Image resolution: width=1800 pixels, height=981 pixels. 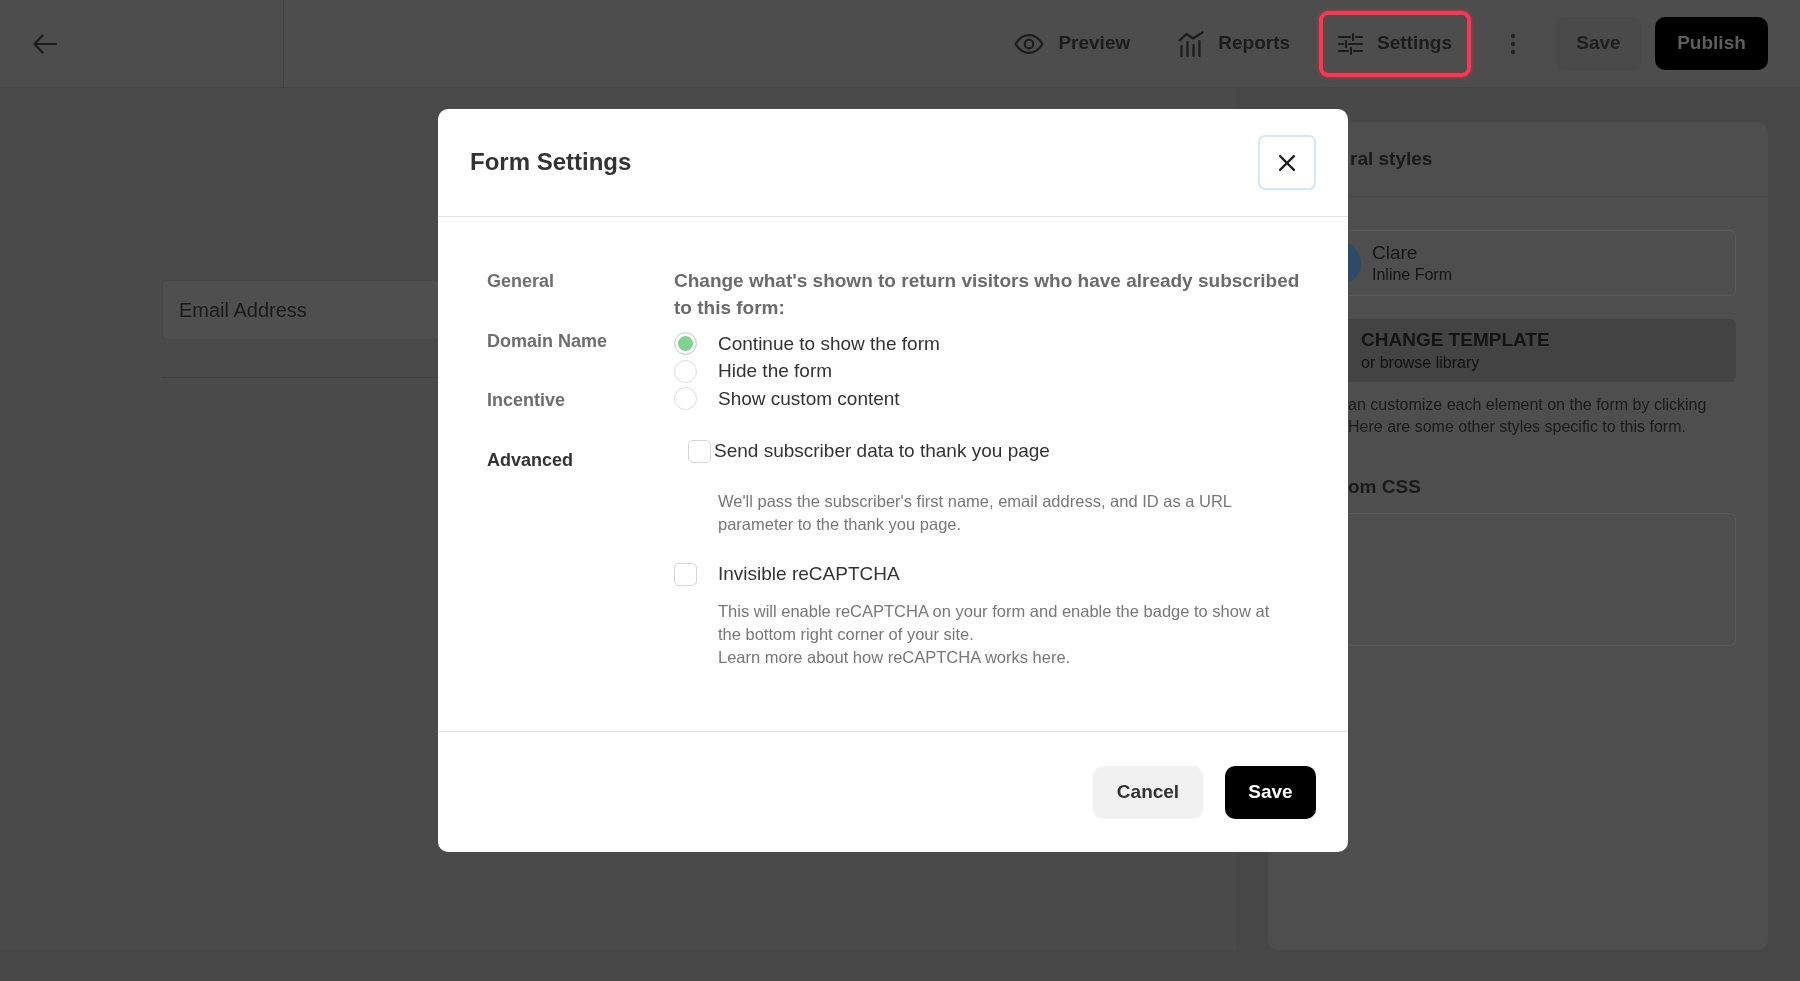 What do you see at coordinates (809, 398) in the screenshot?
I see `radio-label: Show custom content` at bounding box center [809, 398].